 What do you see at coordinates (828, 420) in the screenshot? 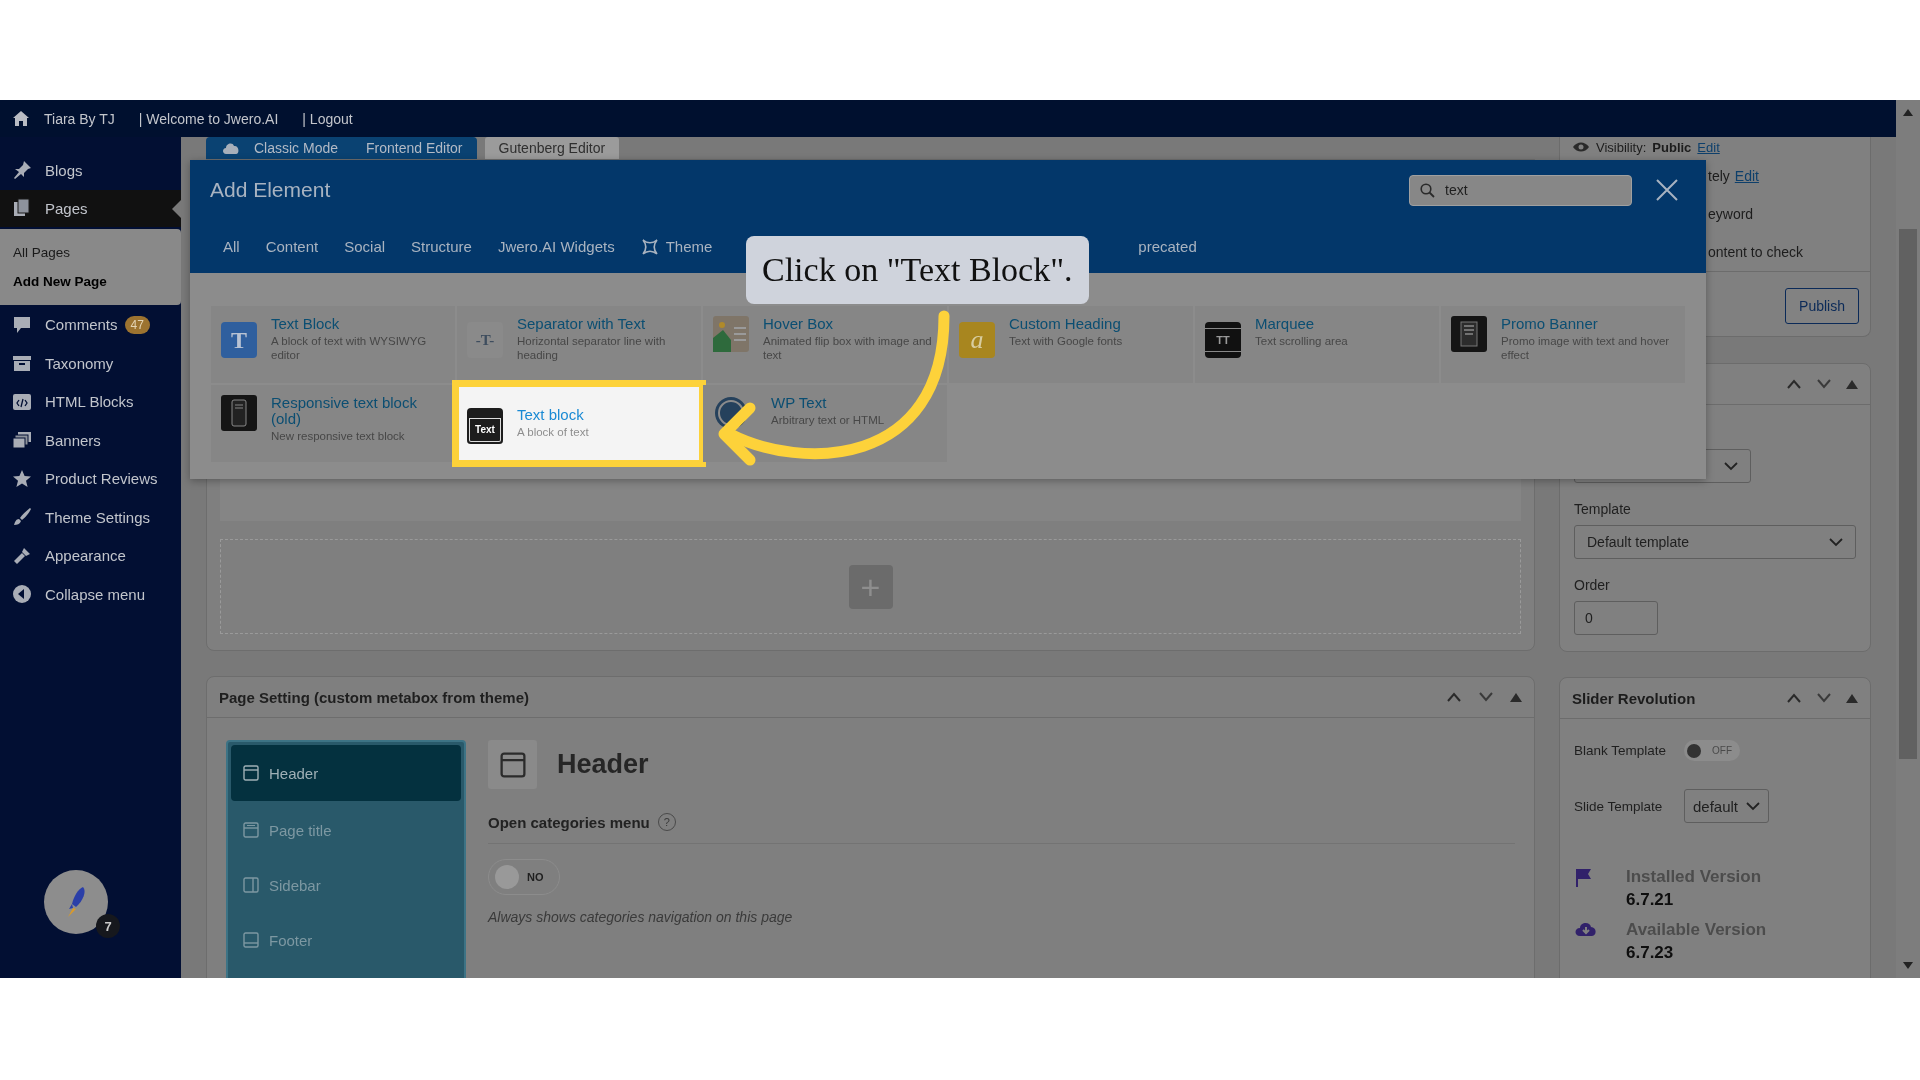
I see `element-description: Arbitrary text or HTML` at bounding box center [828, 420].